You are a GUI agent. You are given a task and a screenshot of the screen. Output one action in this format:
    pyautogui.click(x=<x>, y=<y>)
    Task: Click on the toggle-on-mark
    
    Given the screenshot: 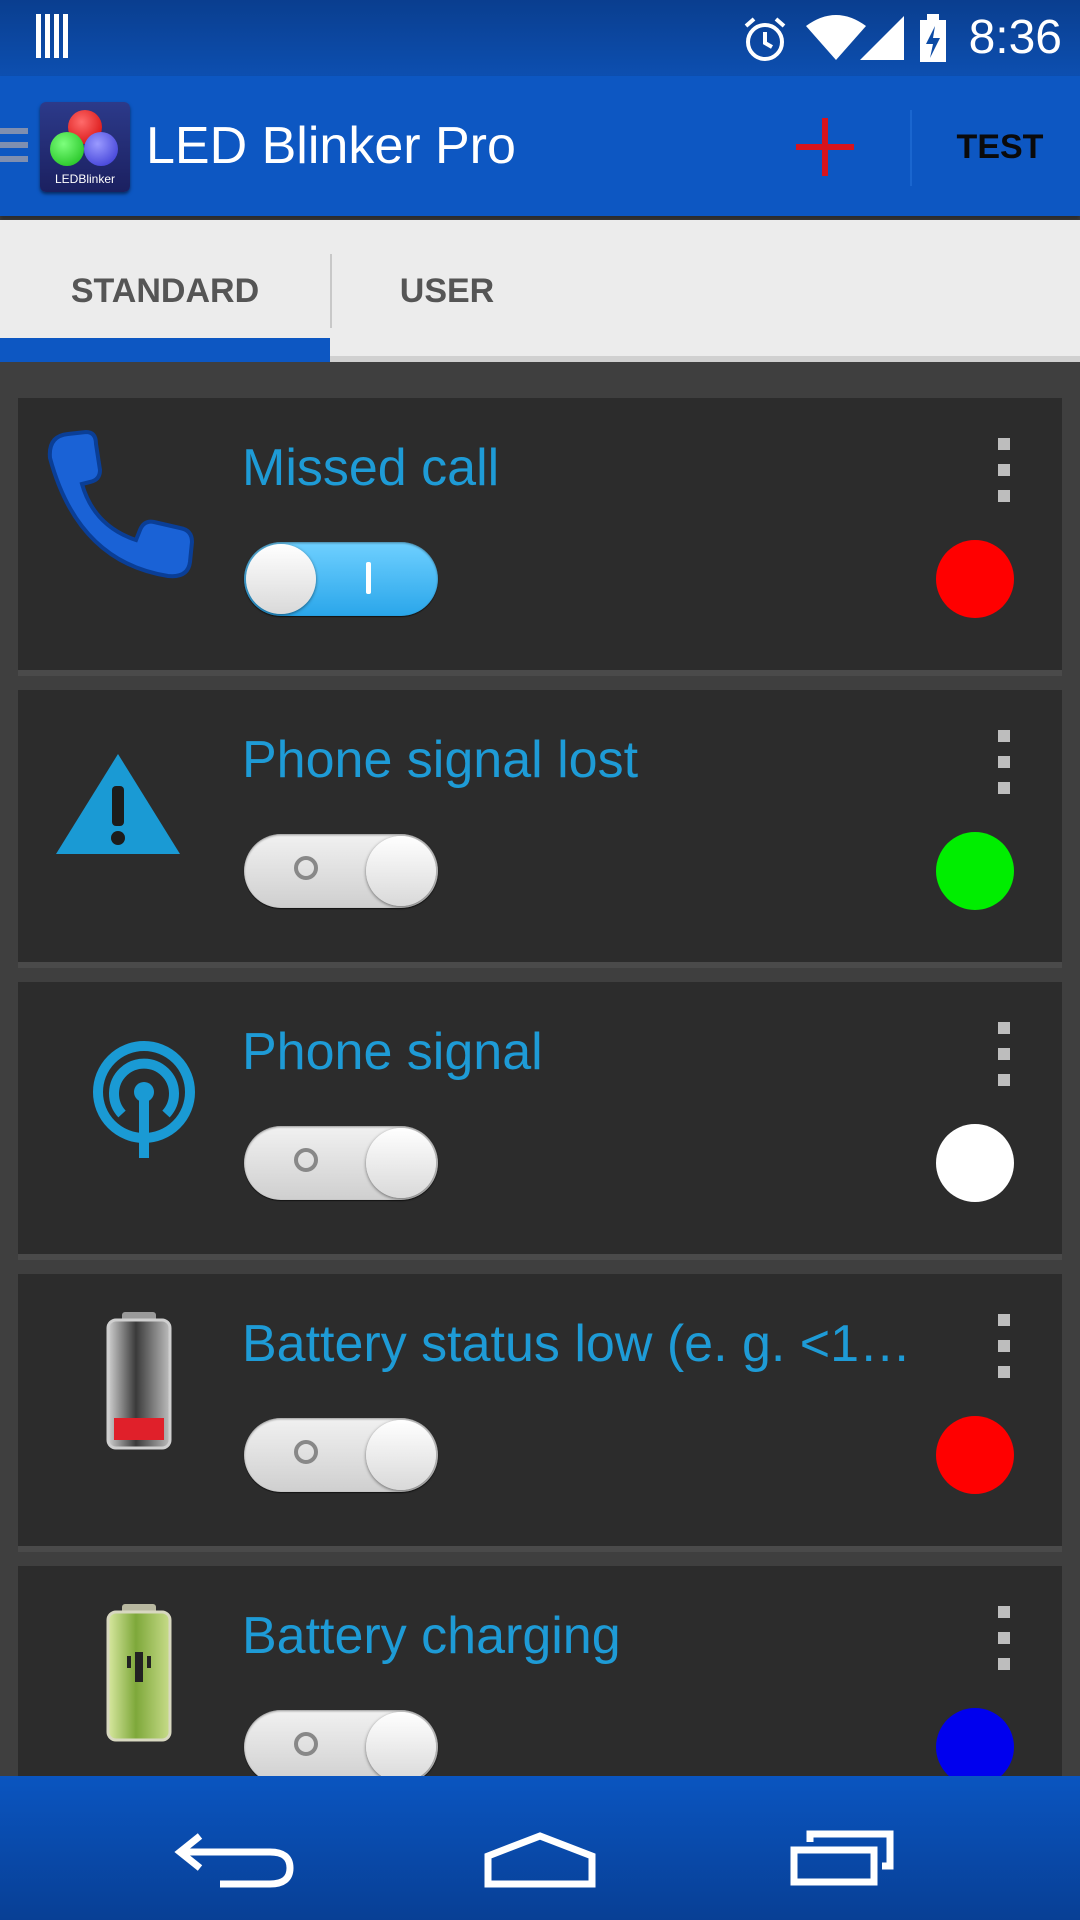 What is the action you would take?
    pyautogui.click(x=368, y=578)
    